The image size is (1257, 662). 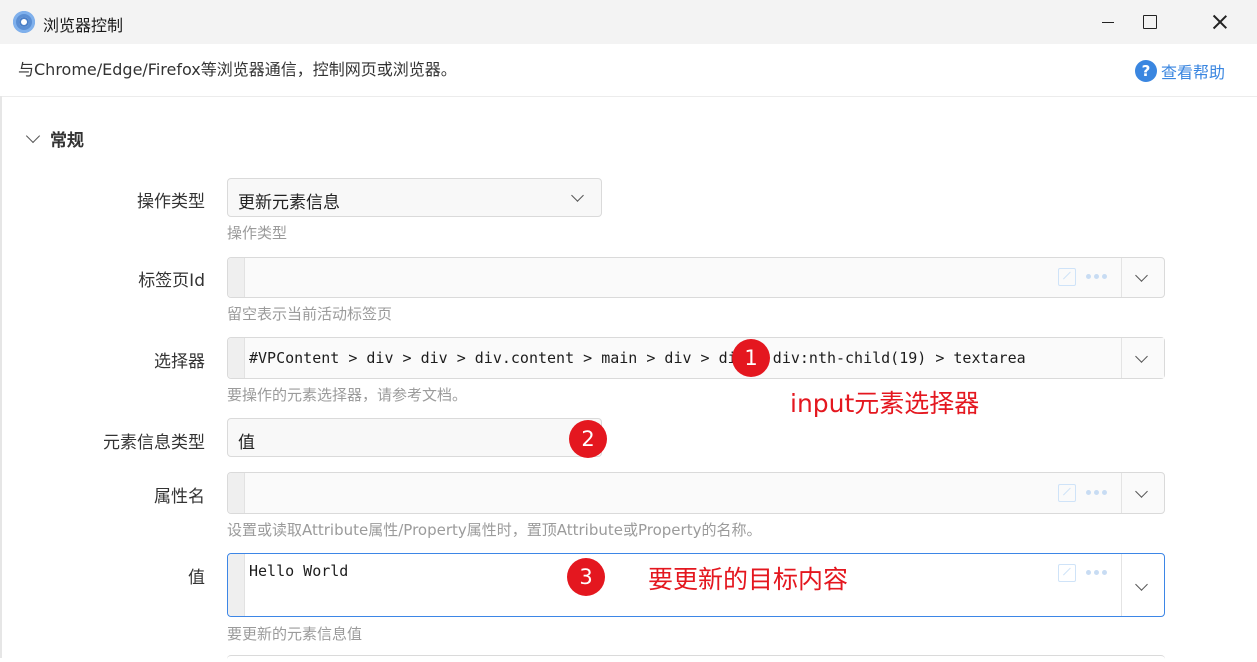 I want to click on title-bar: 浏览器控制, so click(x=628, y=22).